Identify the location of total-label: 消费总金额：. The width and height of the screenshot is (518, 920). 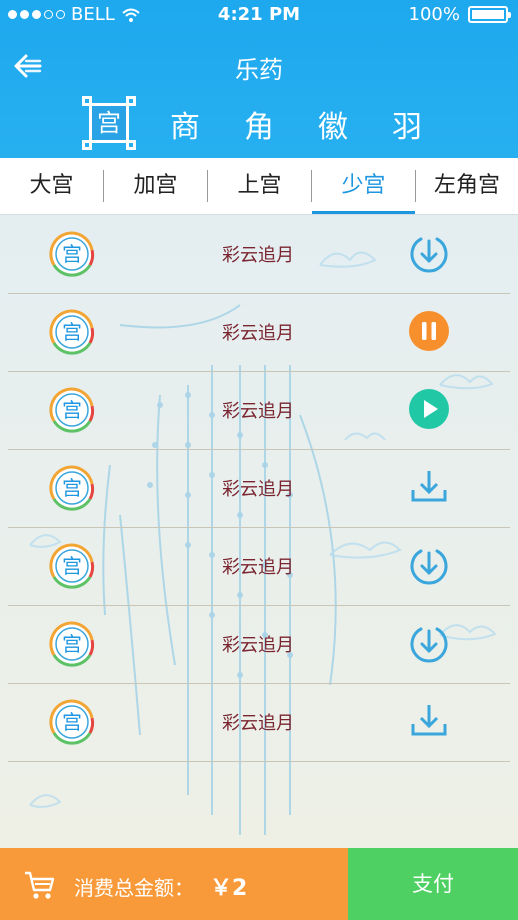
(134, 888).